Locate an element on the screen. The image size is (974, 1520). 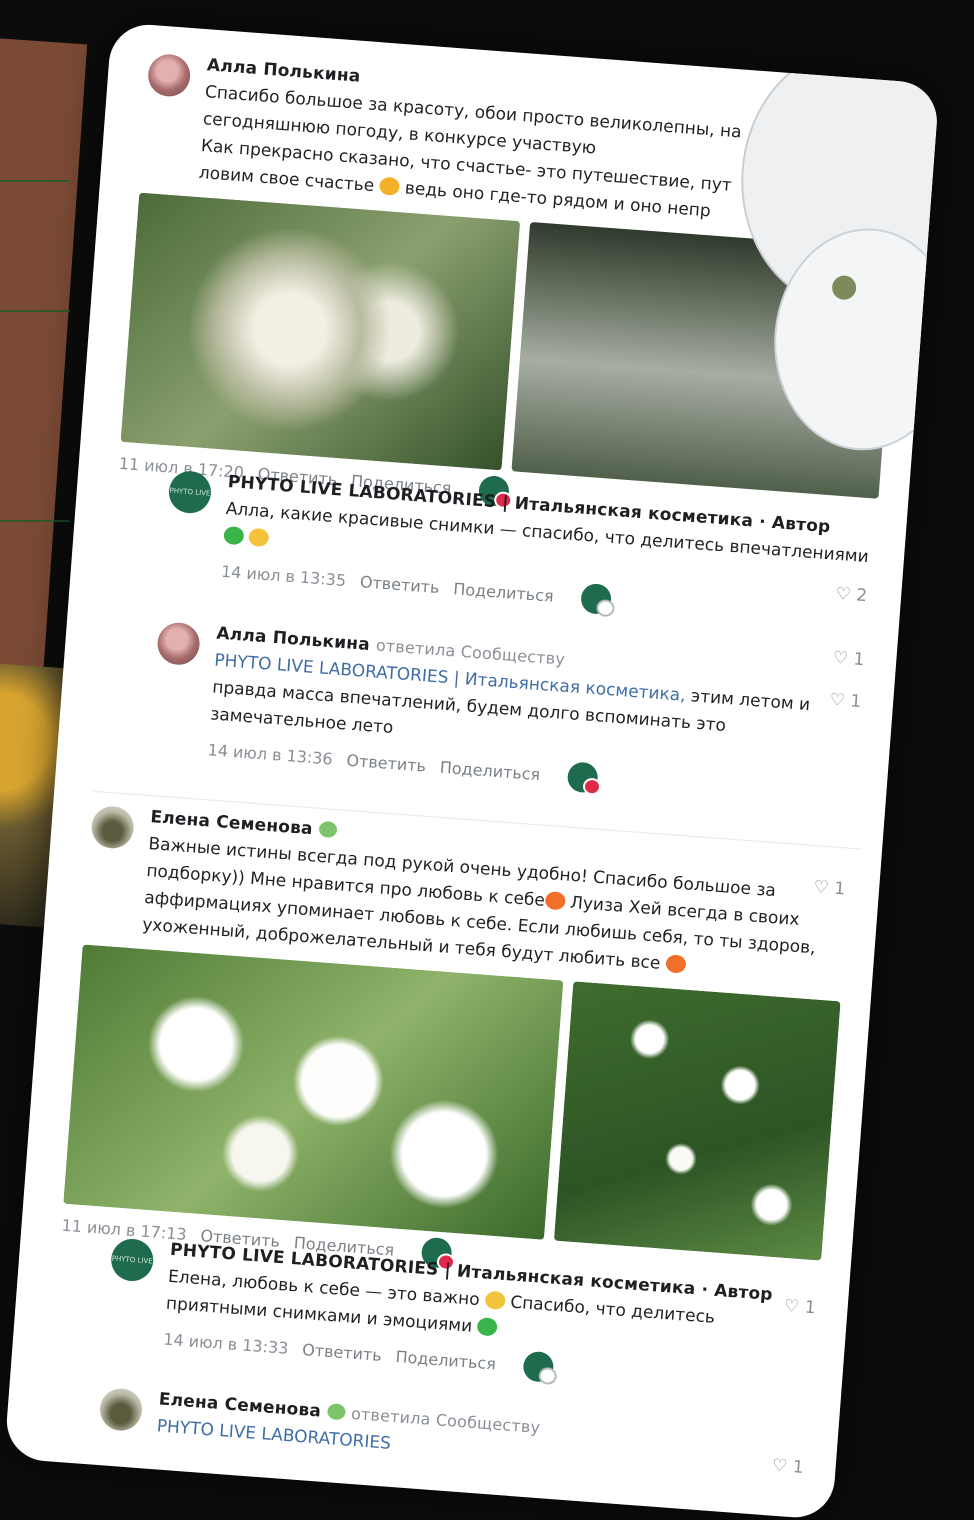
comment-date: 14 июл в 13:33 is located at coordinates (226, 1343).